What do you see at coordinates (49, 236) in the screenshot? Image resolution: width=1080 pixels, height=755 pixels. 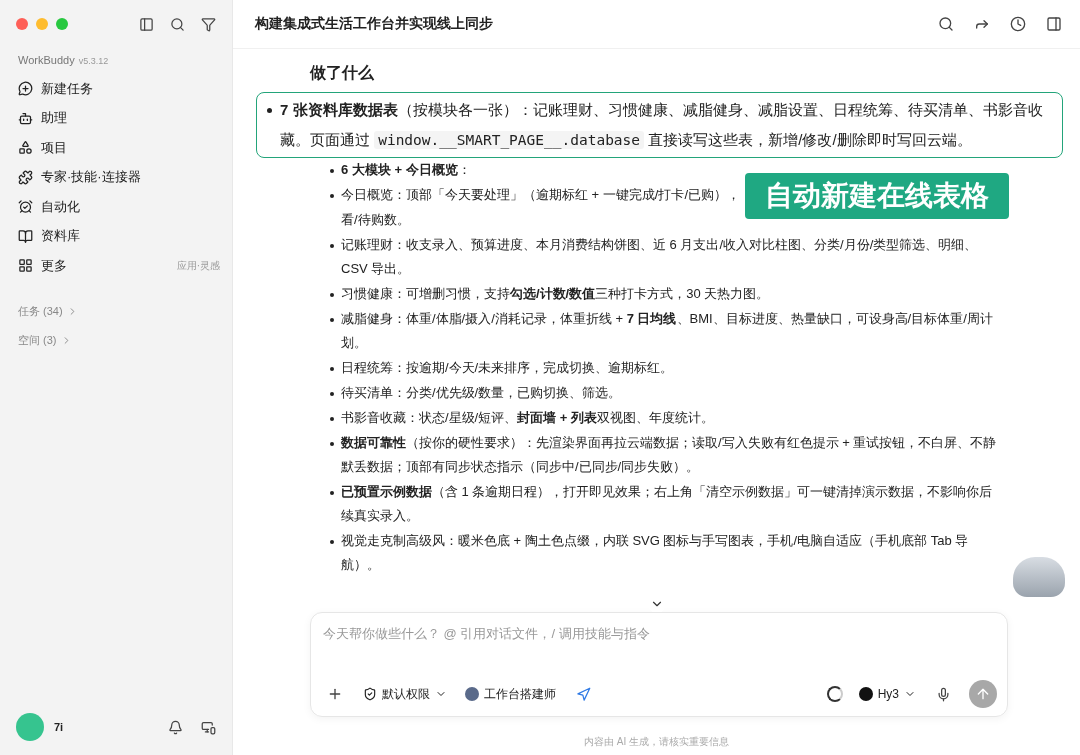 I see `sidebar-item: 资料库` at bounding box center [49, 236].